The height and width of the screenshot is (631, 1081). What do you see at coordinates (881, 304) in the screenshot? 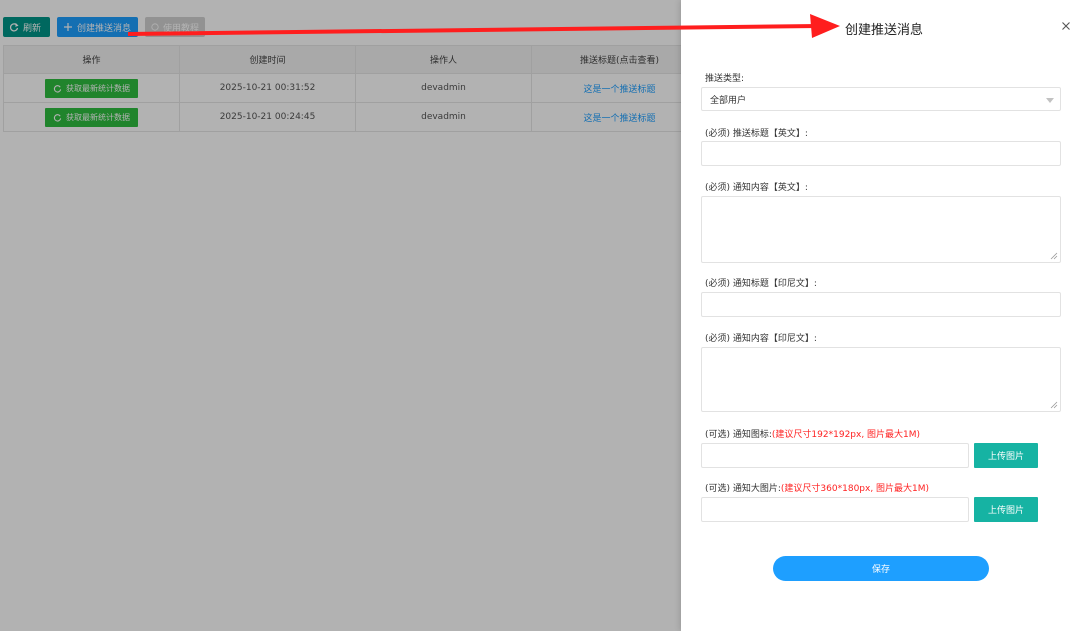
I see `title-id-input` at bounding box center [881, 304].